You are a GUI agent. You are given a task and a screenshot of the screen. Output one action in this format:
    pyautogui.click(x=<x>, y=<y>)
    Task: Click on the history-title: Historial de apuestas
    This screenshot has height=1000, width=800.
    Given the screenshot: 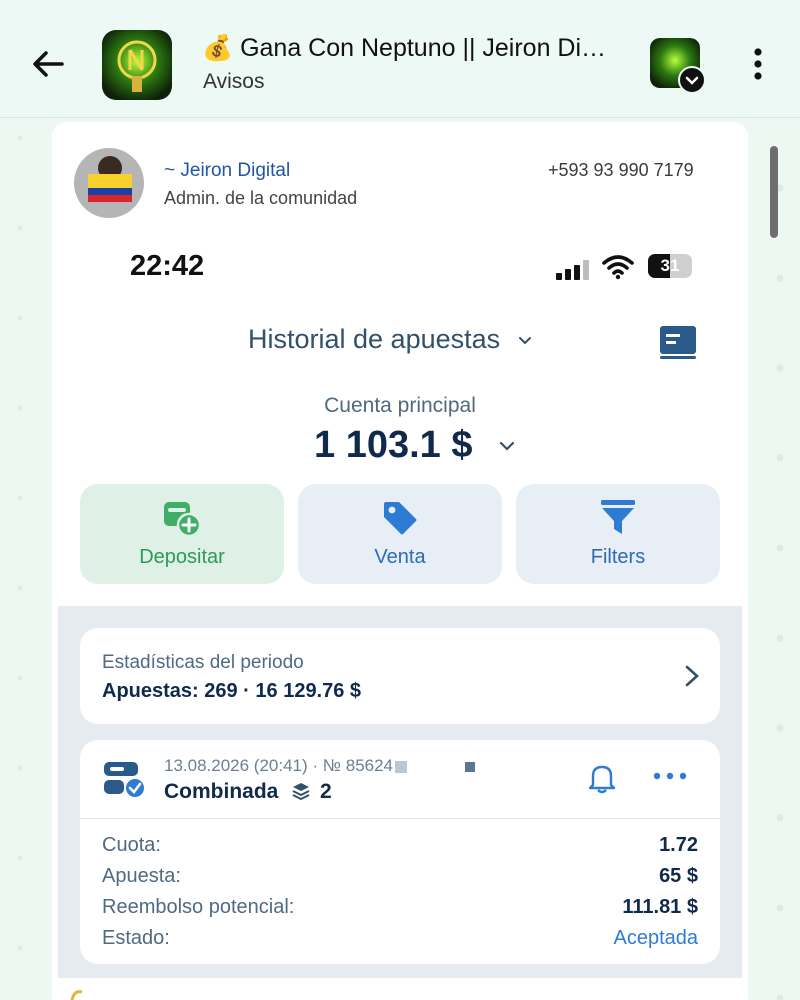 What is the action you would take?
    pyautogui.click(x=374, y=339)
    